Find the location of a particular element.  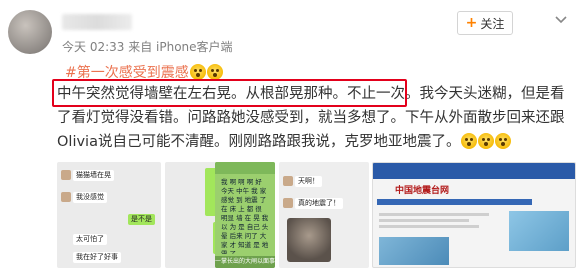

chat-bubble: 真的地震了！ is located at coordinates (319, 203).